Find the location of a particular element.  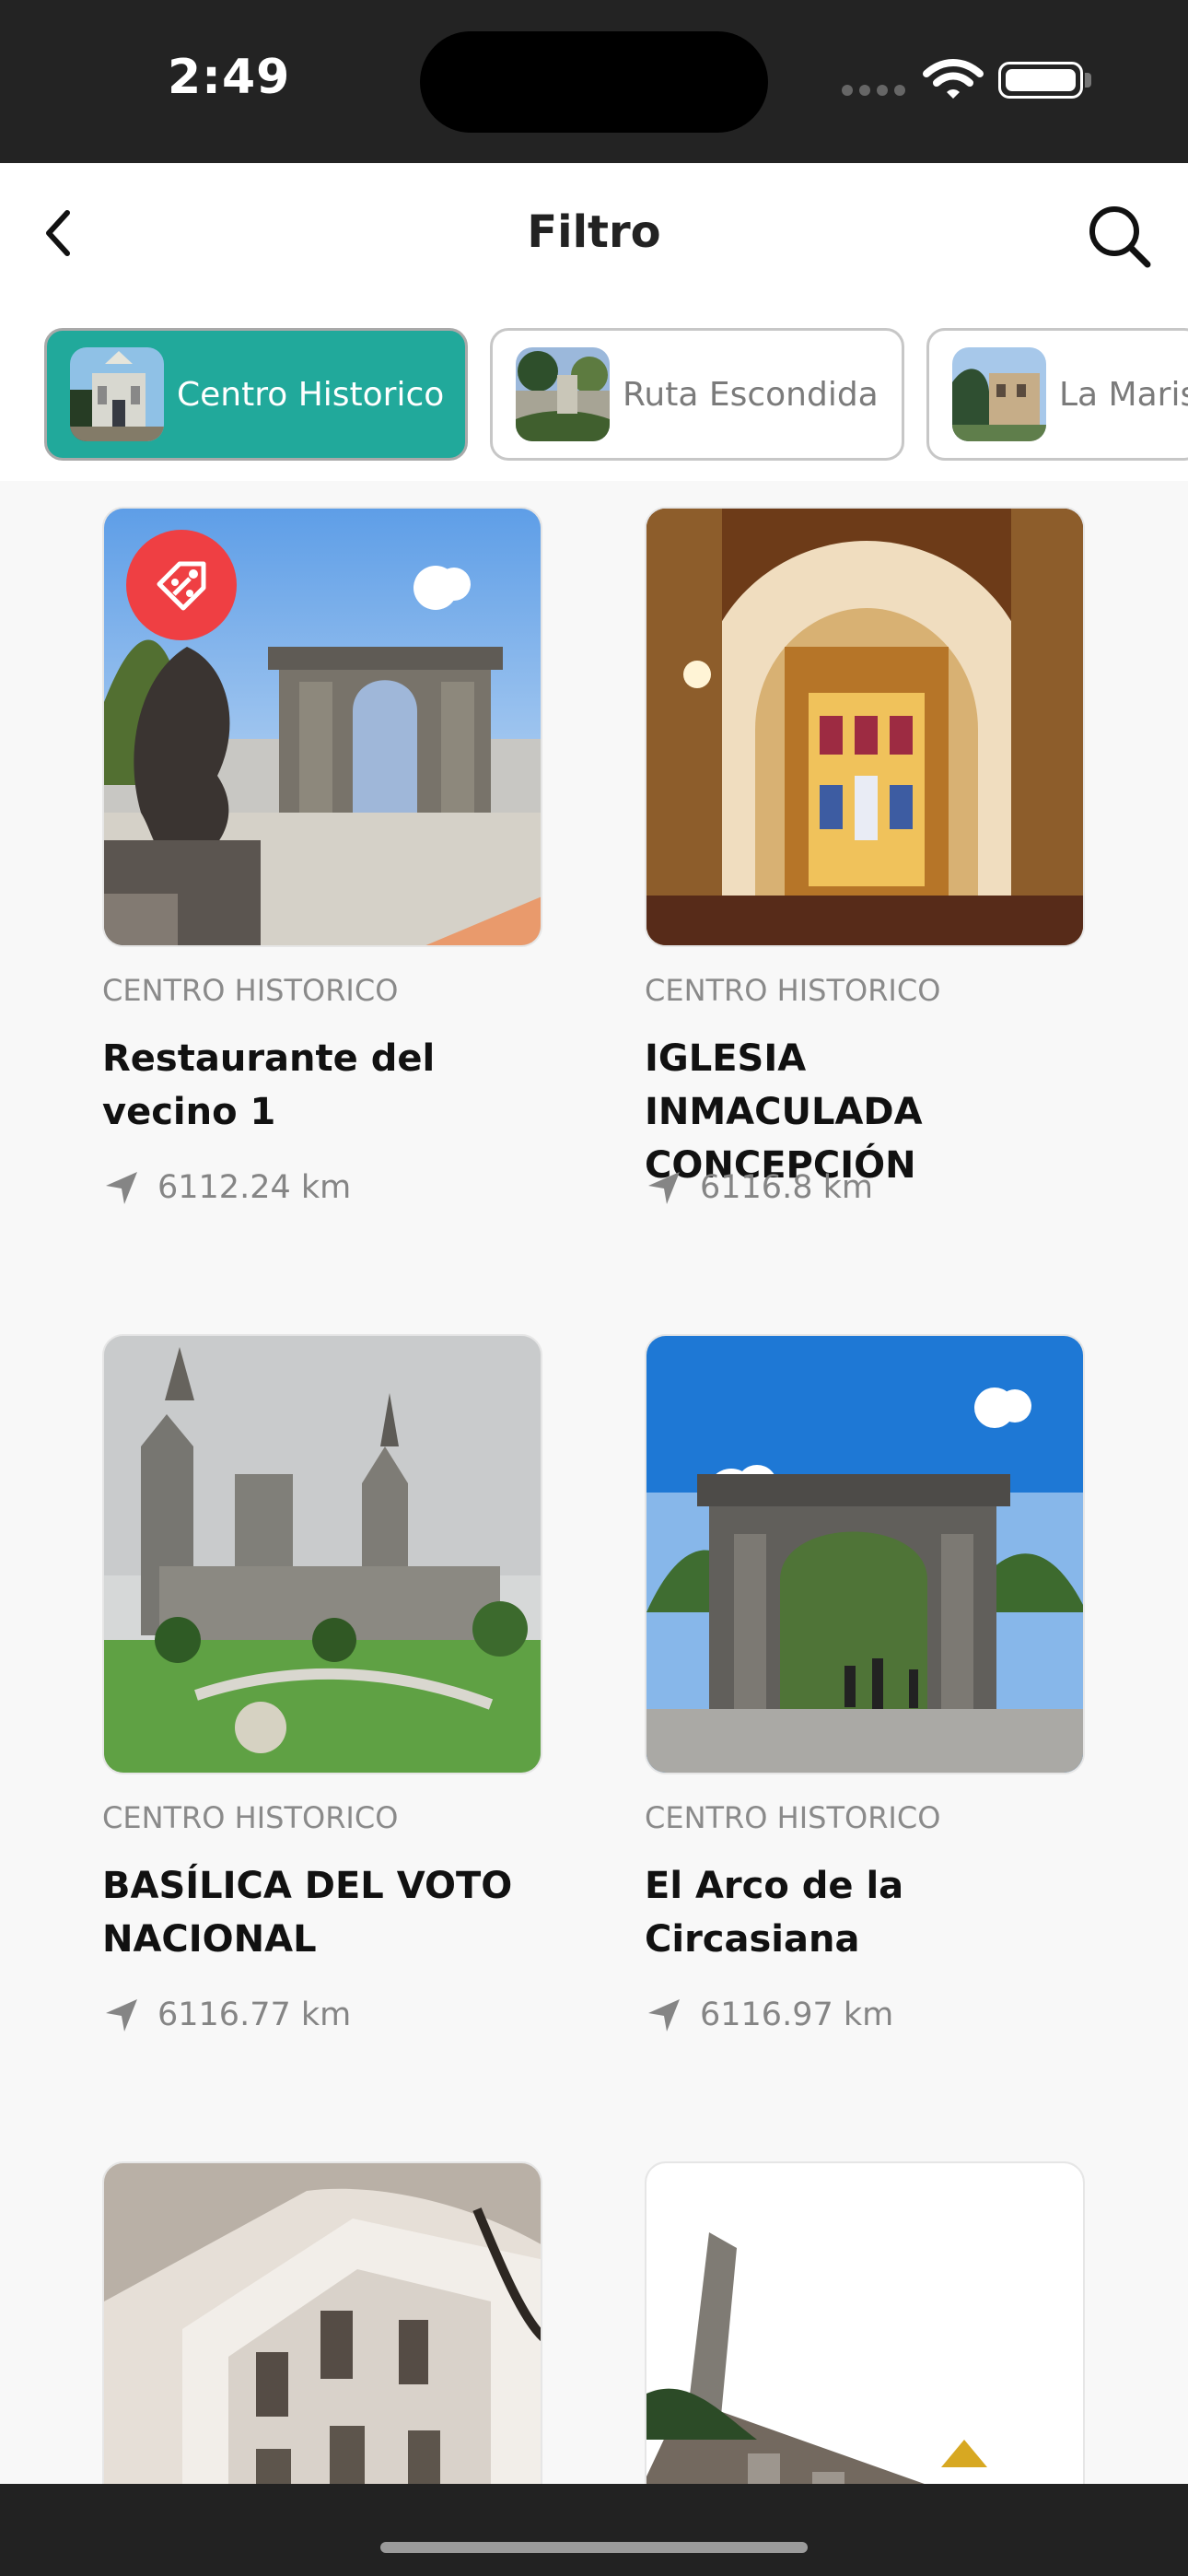

place-distance: 6116.8 km is located at coordinates (759, 1187).